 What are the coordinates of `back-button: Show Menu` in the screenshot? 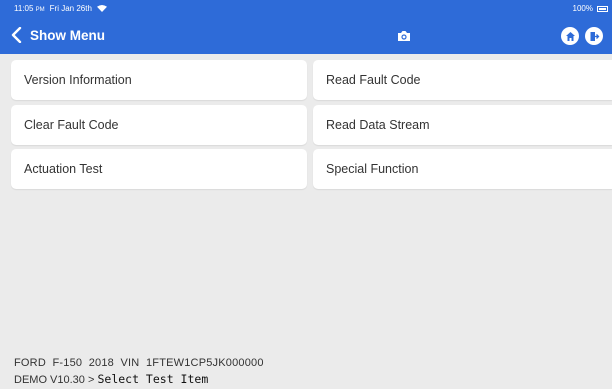 It's located at (57, 35).